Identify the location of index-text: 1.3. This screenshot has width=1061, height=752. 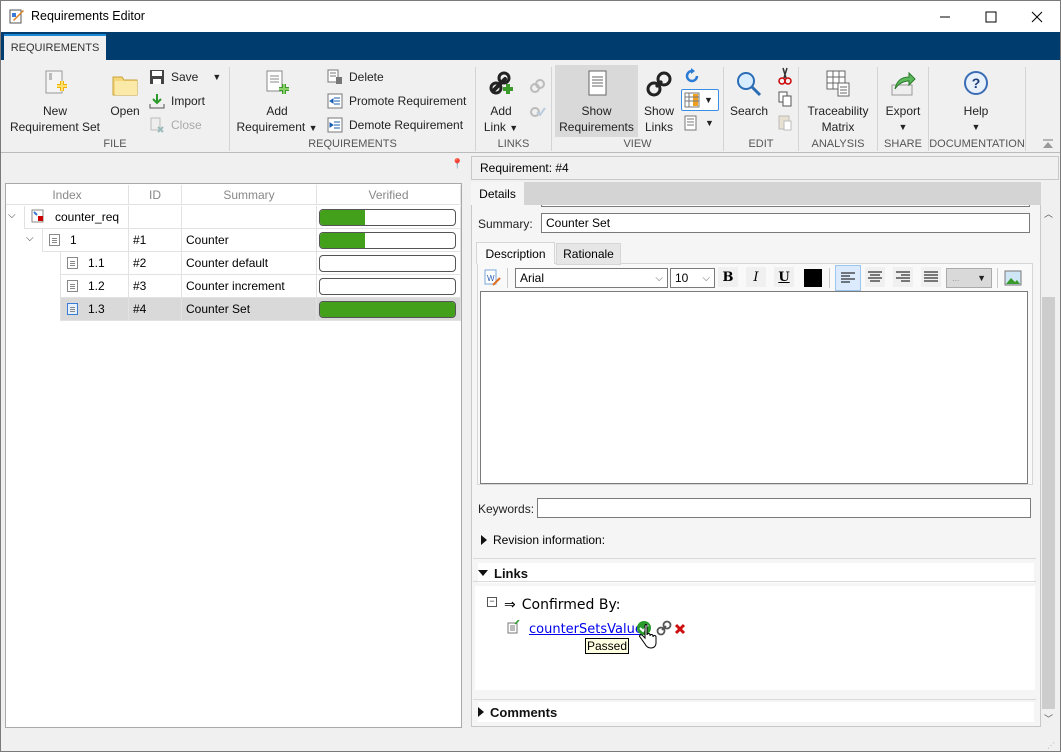
(96, 309).